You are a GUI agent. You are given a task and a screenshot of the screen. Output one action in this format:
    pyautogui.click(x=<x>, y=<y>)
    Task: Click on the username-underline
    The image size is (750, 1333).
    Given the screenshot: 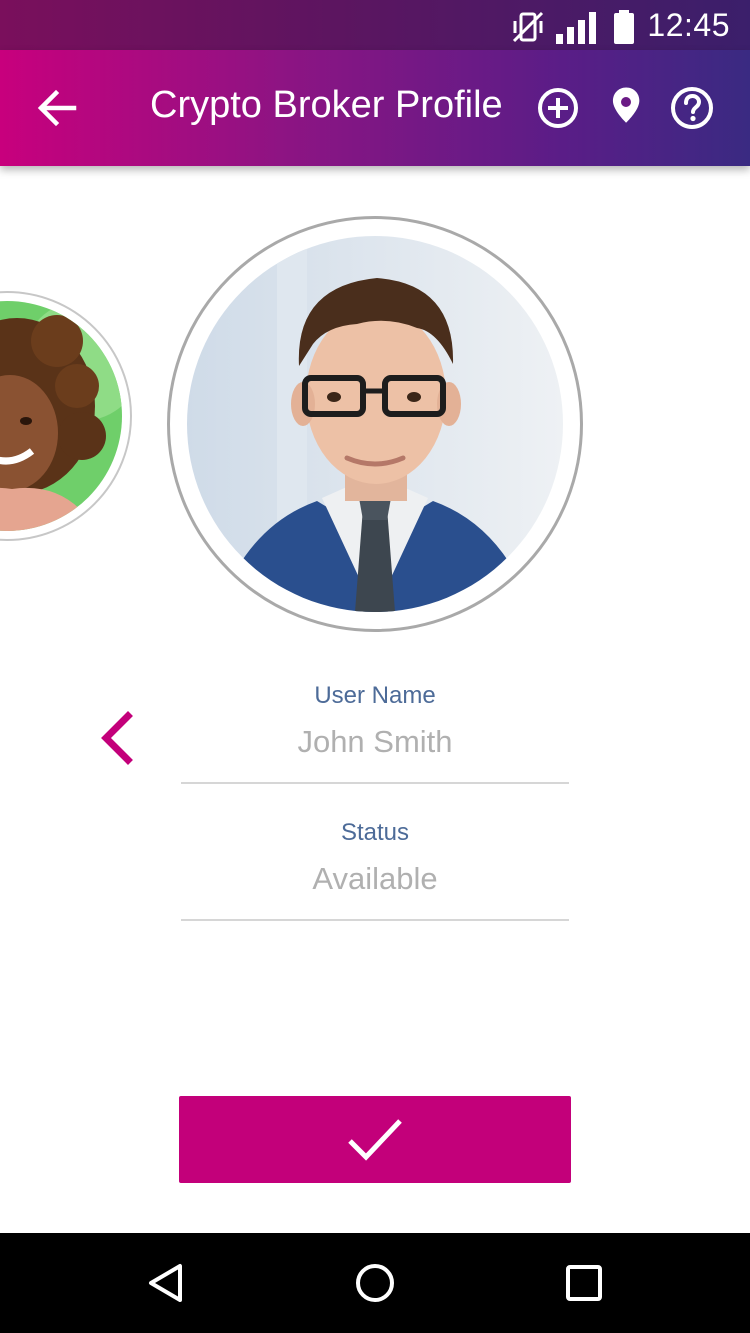 What is the action you would take?
    pyautogui.click(x=375, y=783)
    